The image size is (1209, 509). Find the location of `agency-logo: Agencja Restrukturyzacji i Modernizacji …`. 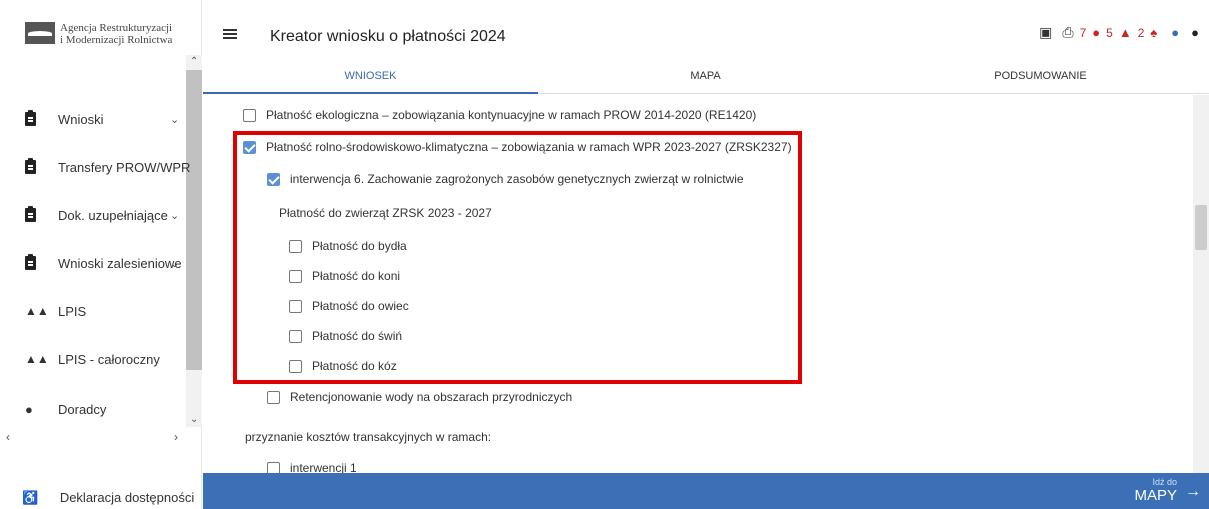

agency-logo: Agencja Restrukturyzacji i Modernizacji … is located at coordinates (98, 34).